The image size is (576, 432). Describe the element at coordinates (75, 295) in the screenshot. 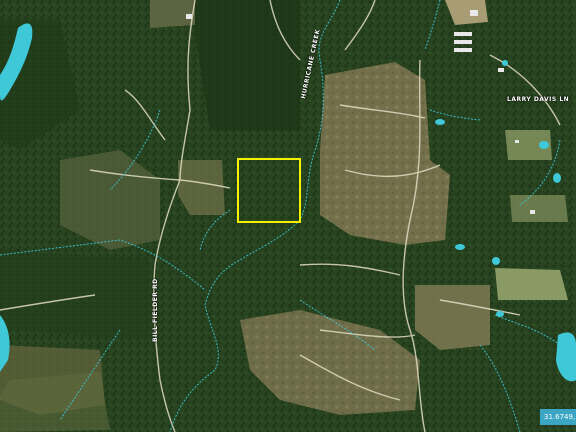

I see `dense-forest-southwest` at that location.